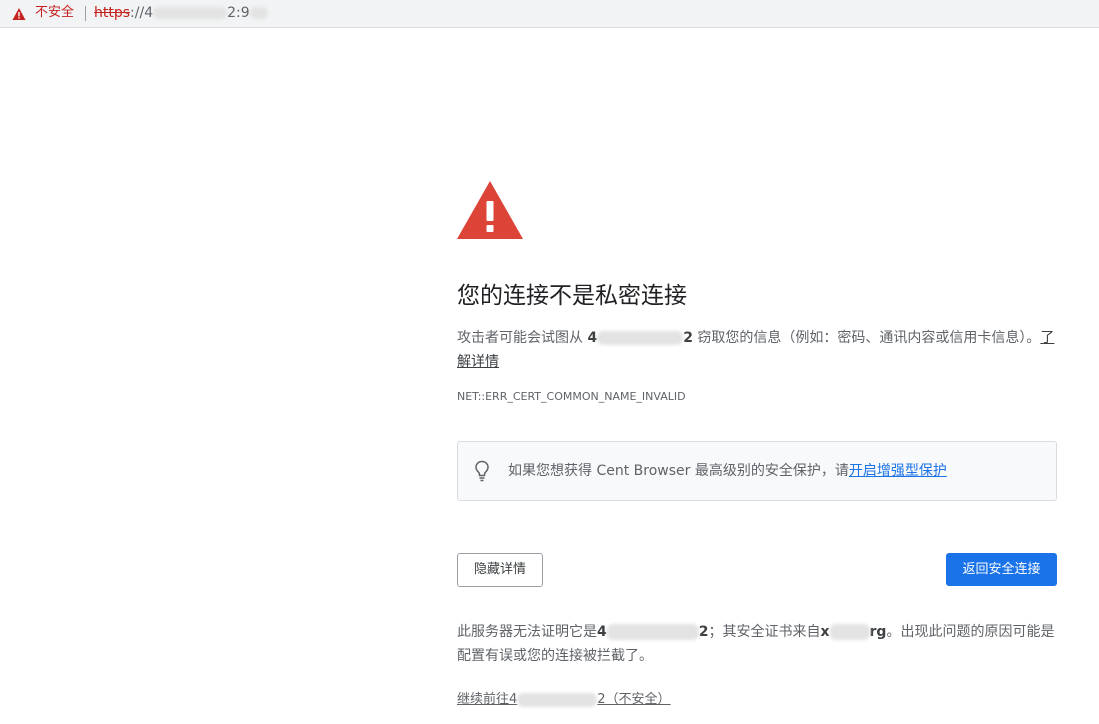  What do you see at coordinates (572, 296) in the screenshot?
I see `page-title: 您的连接不是私密连接` at bounding box center [572, 296].